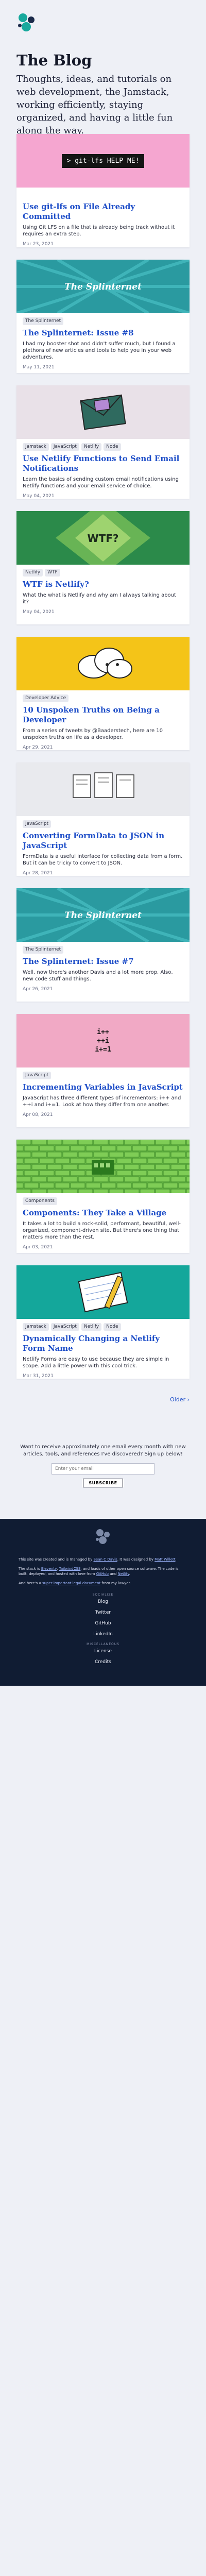 The width and height of the screenshot is (206, 2576). I want to click on post-thumbnail: WTF?, so click(103, 538).